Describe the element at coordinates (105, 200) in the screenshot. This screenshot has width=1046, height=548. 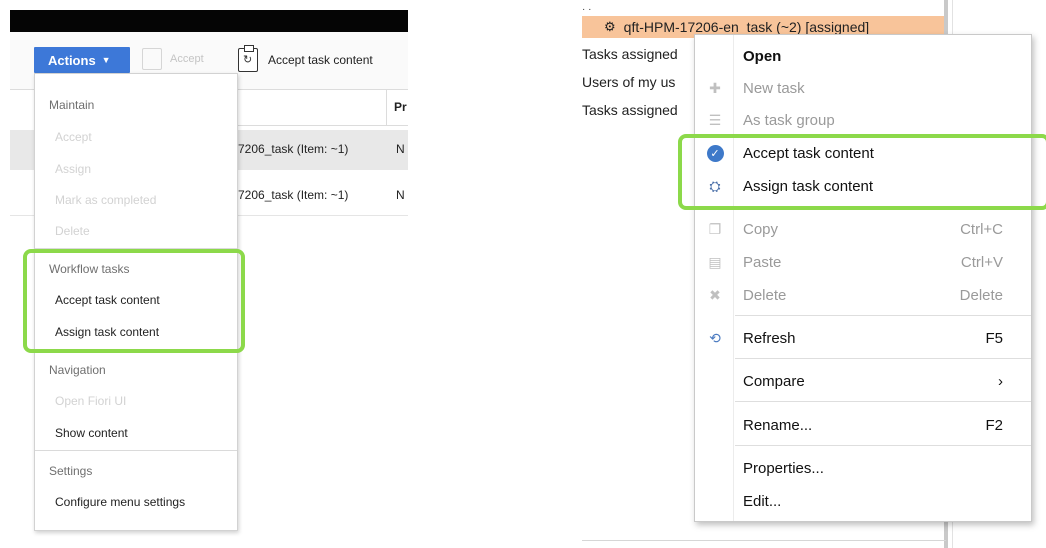
I see `menu-item-mark-as-completed: Mark as completed` at that location.